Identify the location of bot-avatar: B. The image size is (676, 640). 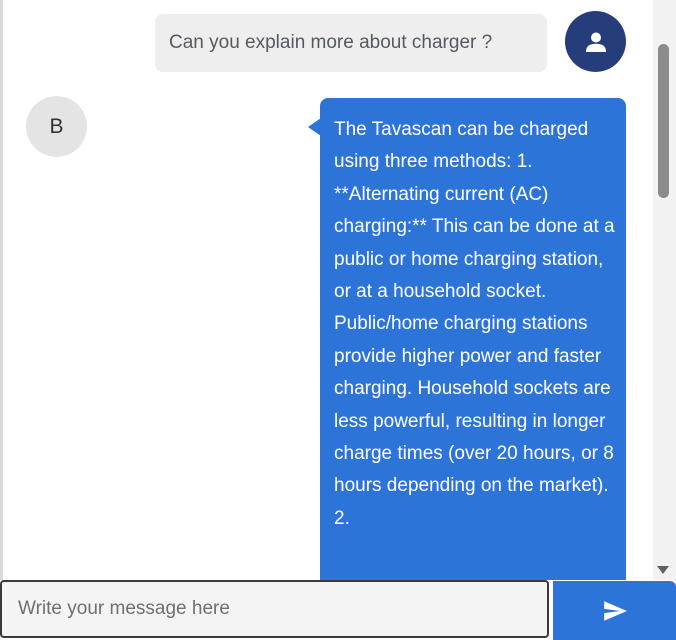
(56, 126).